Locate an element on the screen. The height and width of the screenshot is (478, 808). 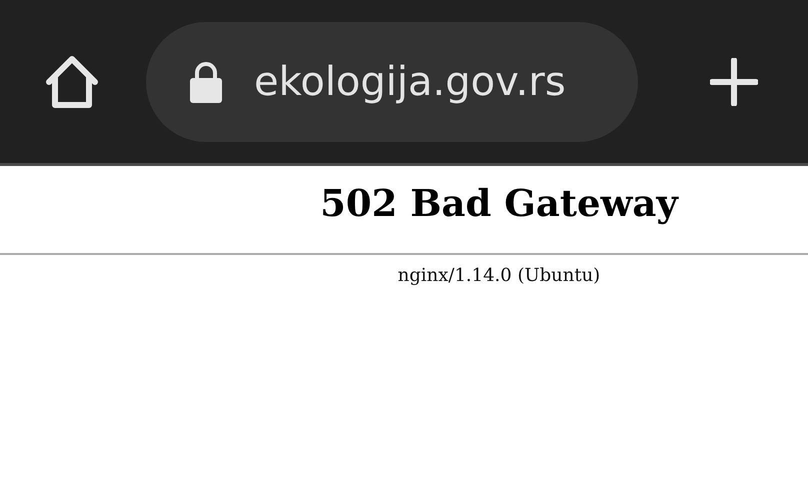
server-version-text: nginx/1.14.0 (Ubuntu) is located at coordinates (499, 275).